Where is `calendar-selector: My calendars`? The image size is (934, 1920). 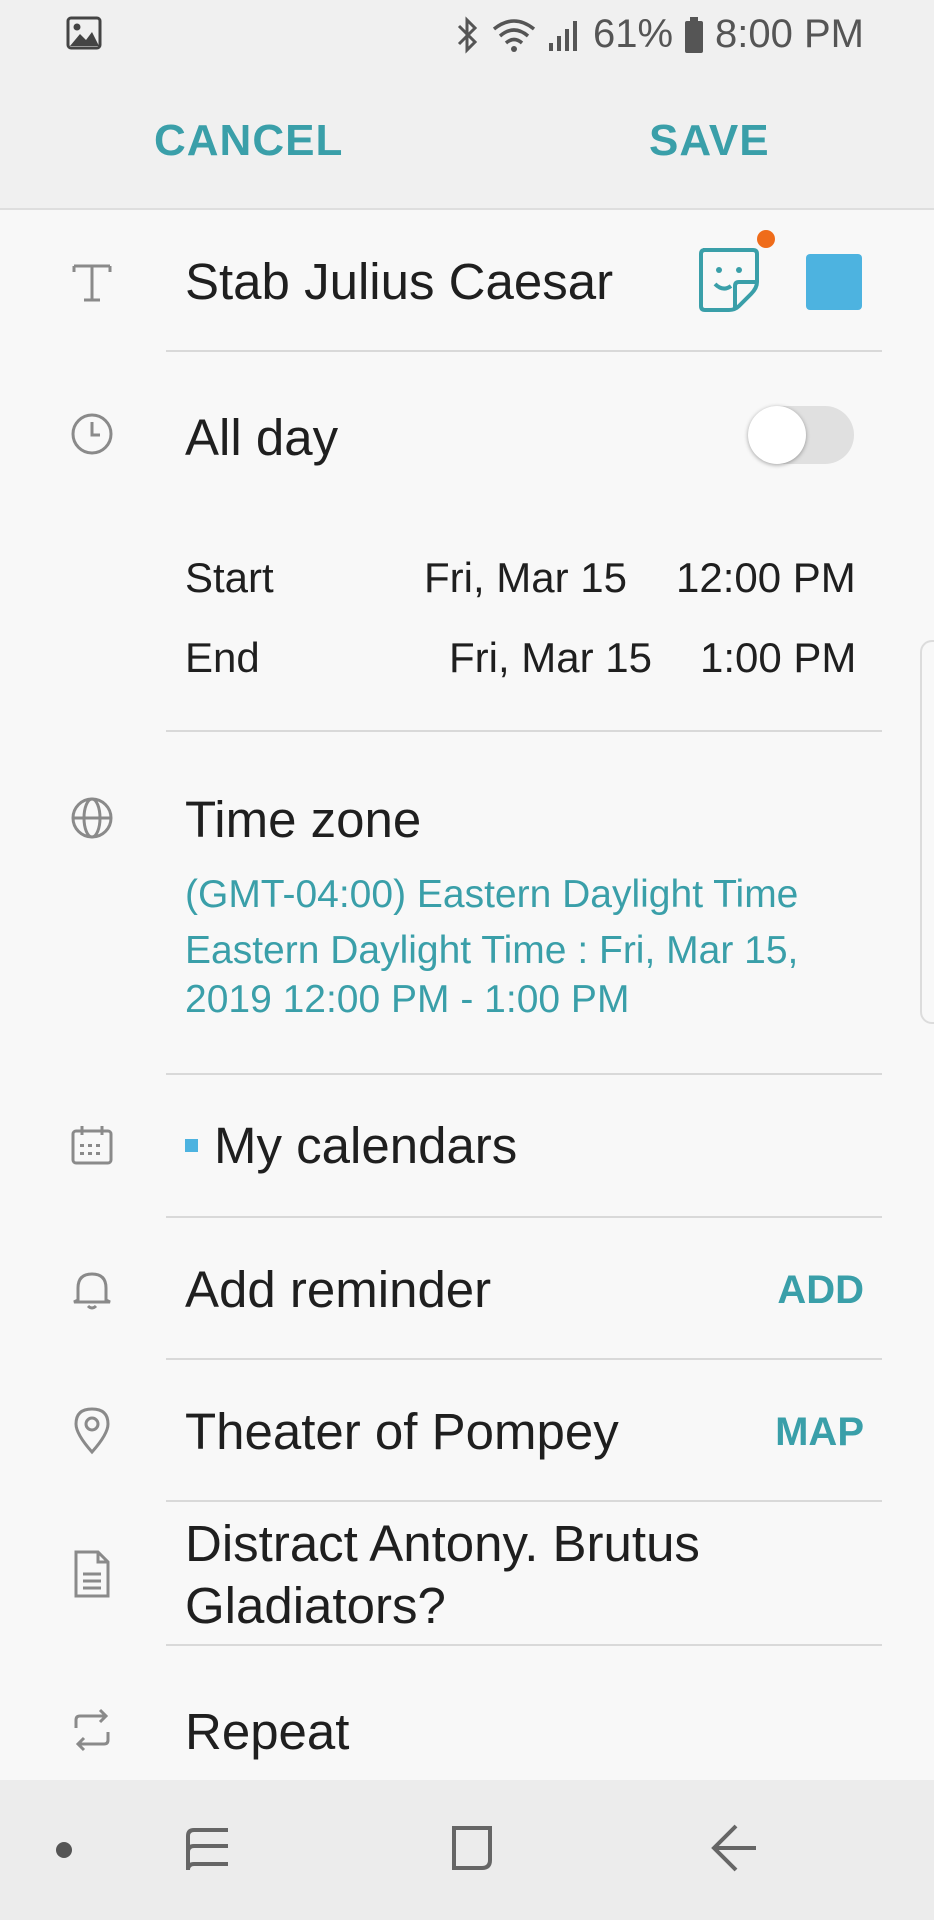
calendar-selector: My calendars is located at coordinates (365, 1145).